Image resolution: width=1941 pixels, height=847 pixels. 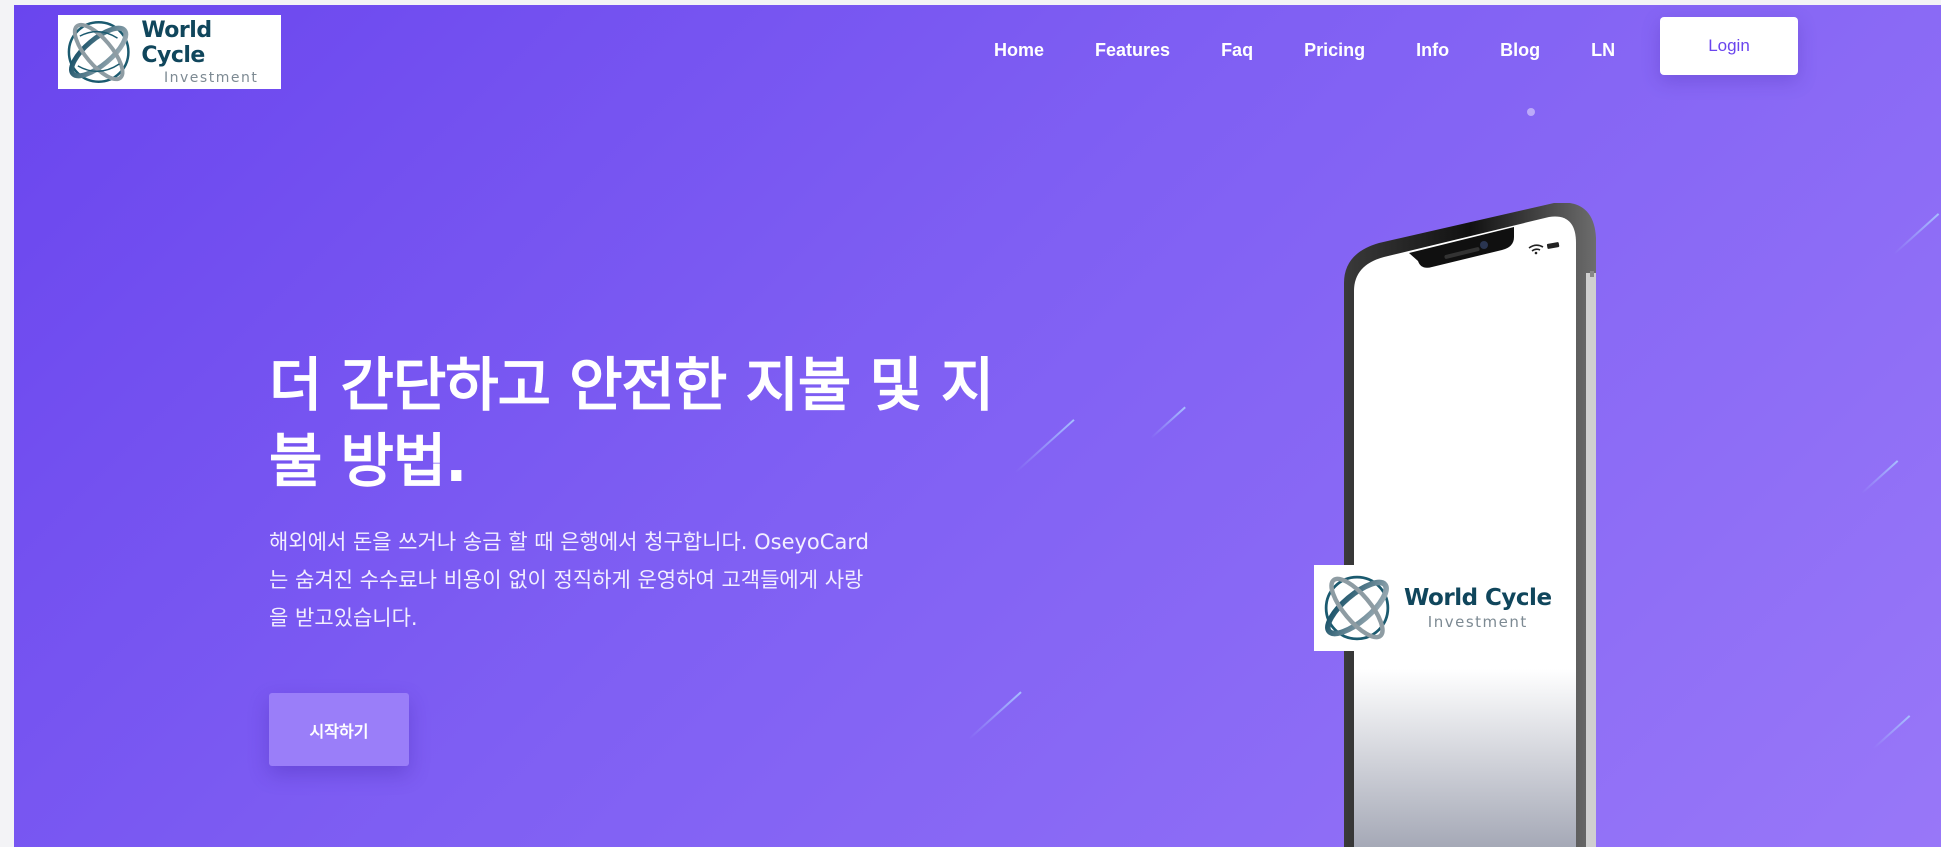 What do you see at coordinates (631, 385) in the screenshot?
I see `hero-headline-line-1: 더 간단하고 안전한 지불 및 지` at bounding box center [631, 385].